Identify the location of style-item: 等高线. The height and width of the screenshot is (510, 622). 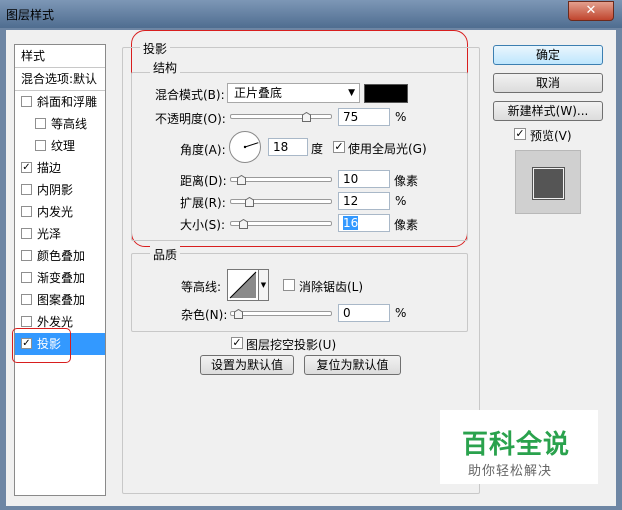
(60, 124).